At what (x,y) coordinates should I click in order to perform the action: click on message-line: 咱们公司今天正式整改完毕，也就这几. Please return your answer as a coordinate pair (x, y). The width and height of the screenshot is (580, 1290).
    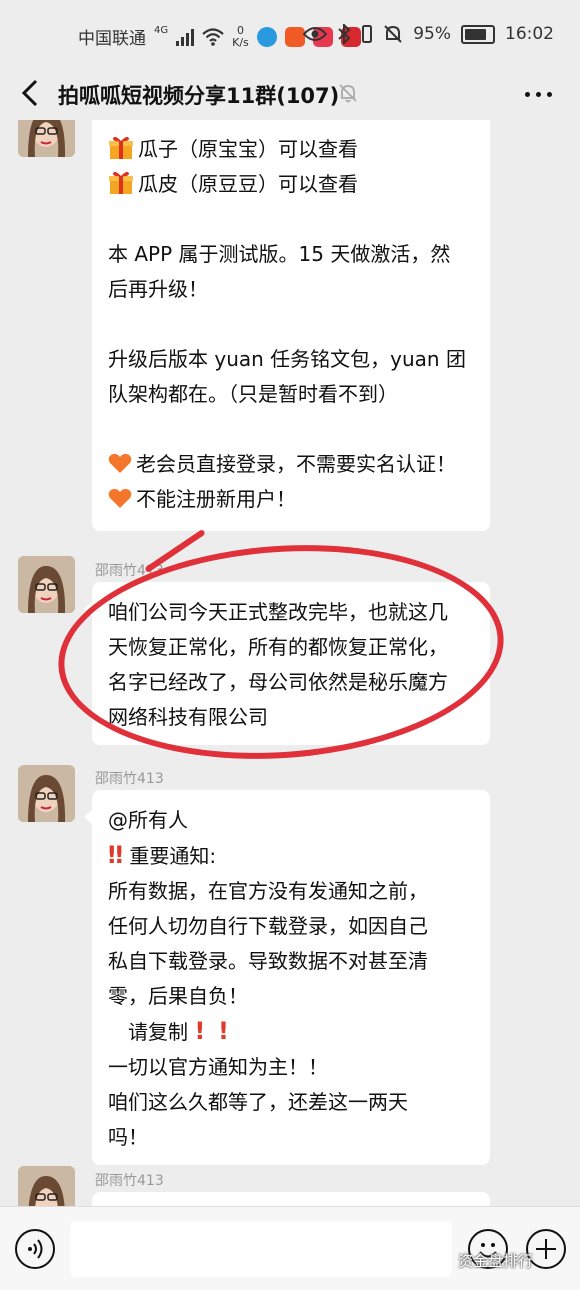
    Looking at the image, I should click on (278, 612).